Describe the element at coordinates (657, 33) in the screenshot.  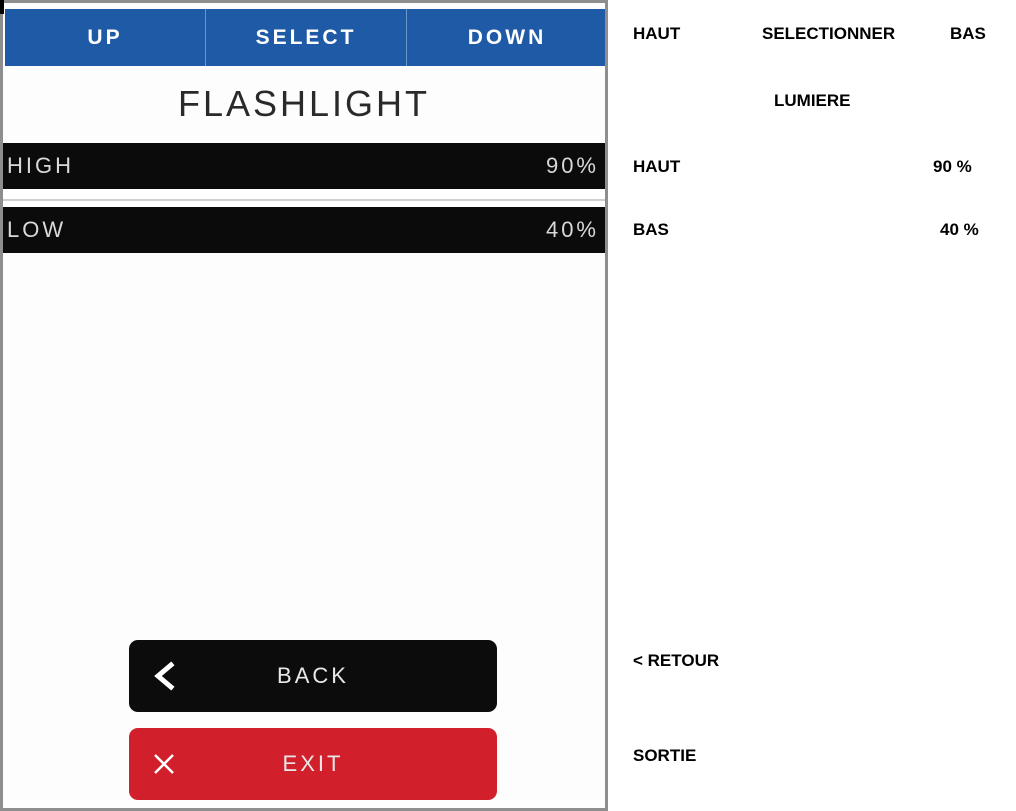
I see `translation-up: HAUT` at that location.